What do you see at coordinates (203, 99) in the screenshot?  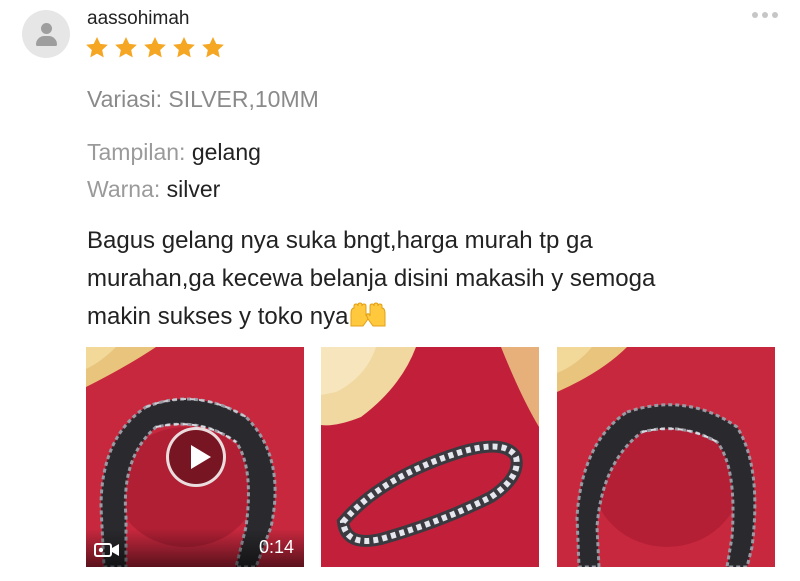 I see `product-variation: Variasi: SILVER,10MM` at bounding box center [203, 99].